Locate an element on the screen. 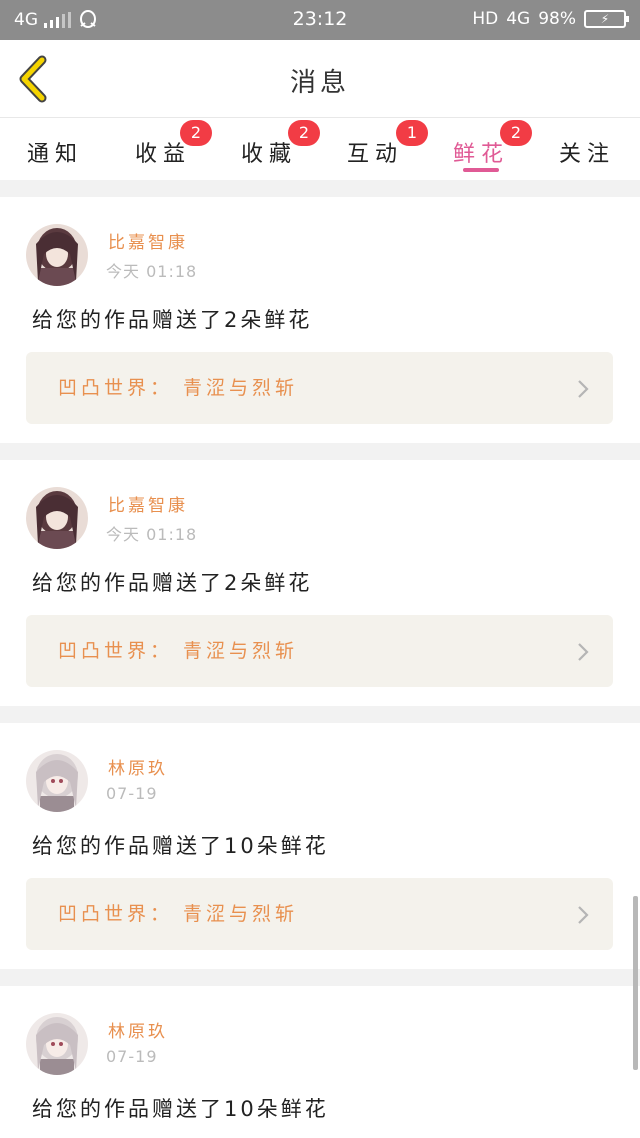 The height and width of the screenshot is (1138, 640). tab-interaction: 互动 1 is located at coordinates (375, 150).